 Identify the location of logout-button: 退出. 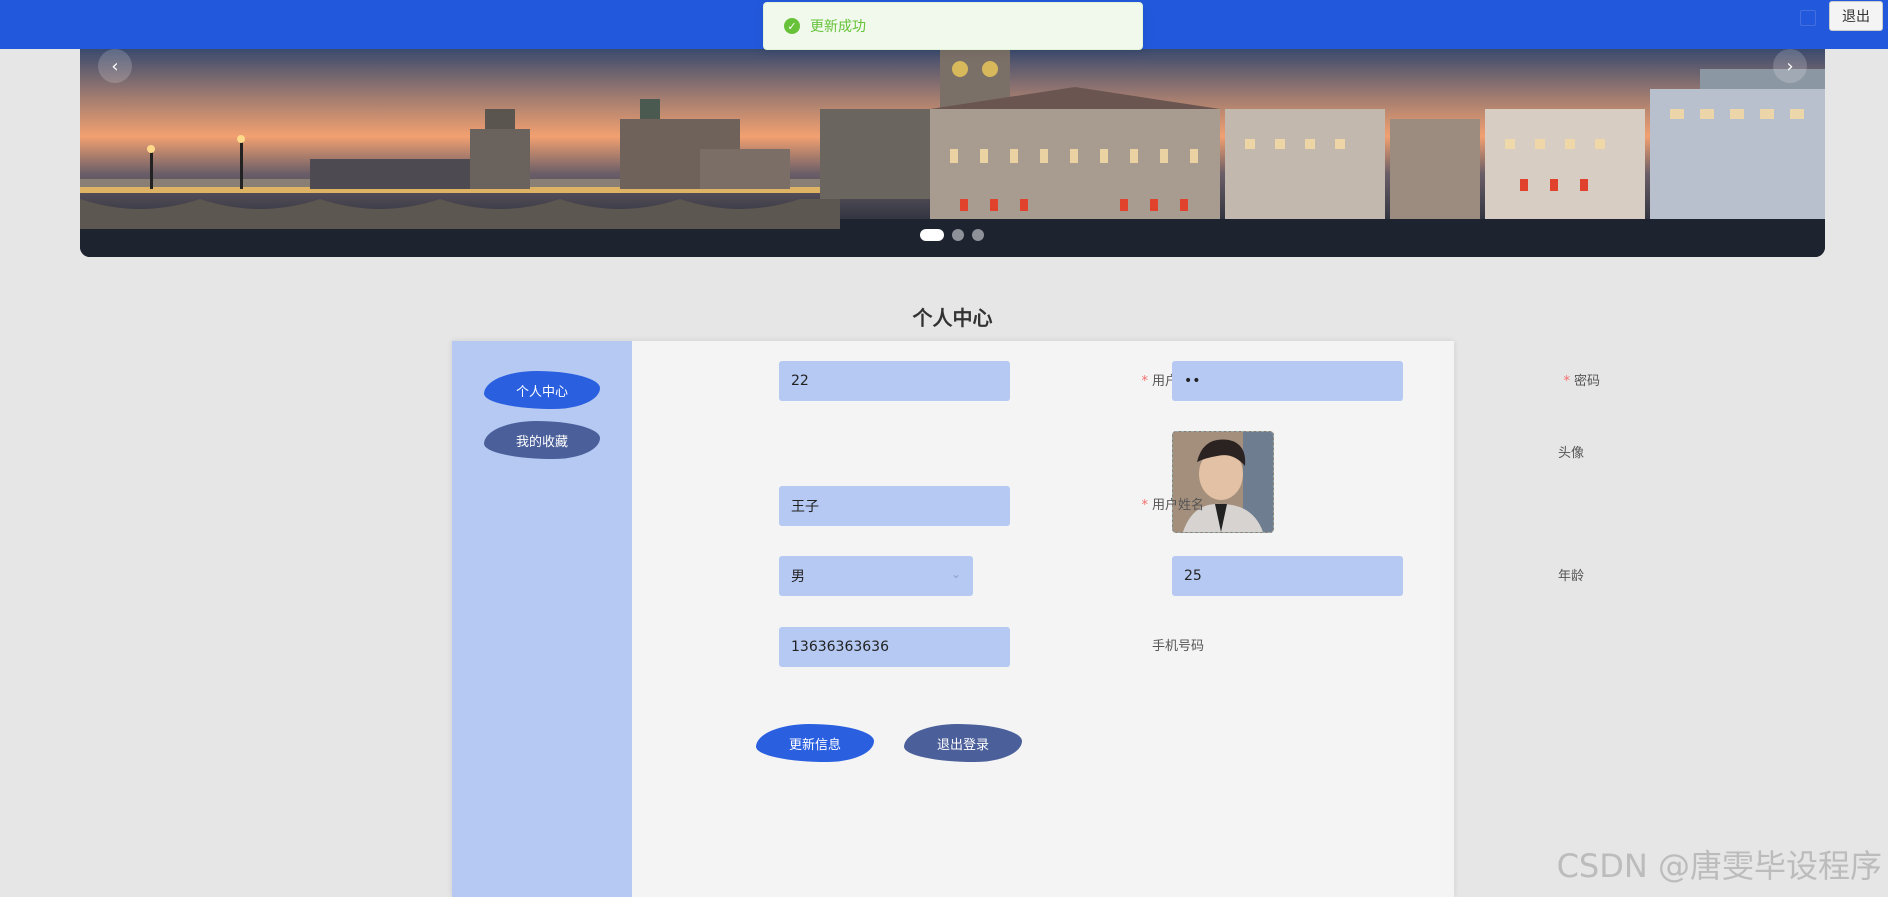
(1856, 16).